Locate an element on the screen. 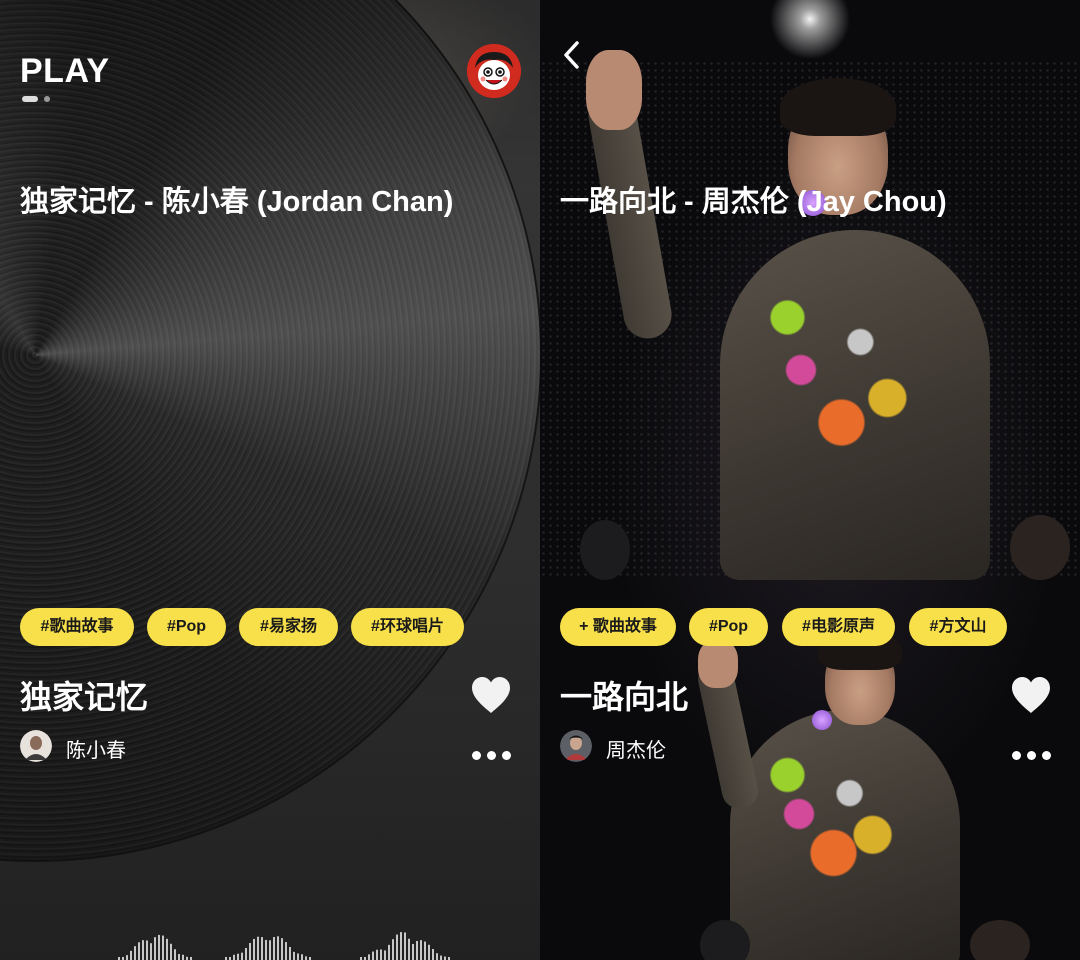  profile-avatar is located at coordinates (494, 71).